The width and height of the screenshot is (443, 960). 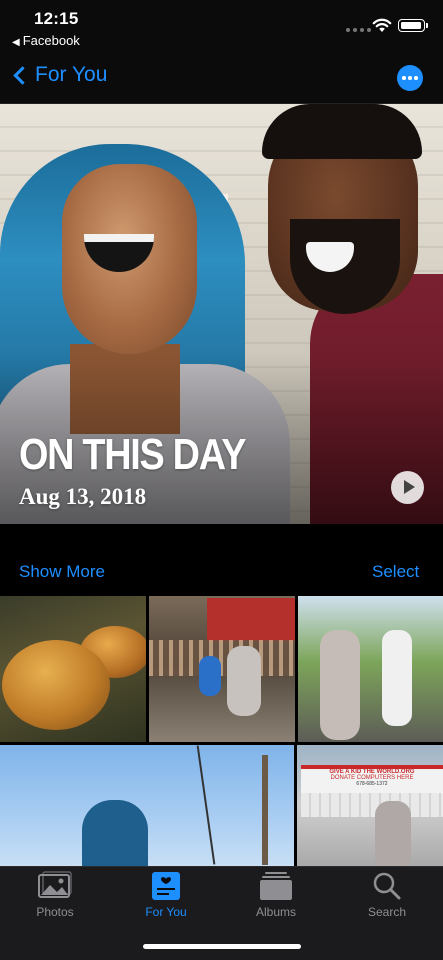 I want to click on back-triangle-icon: ◀, so click(x=16, y=42).